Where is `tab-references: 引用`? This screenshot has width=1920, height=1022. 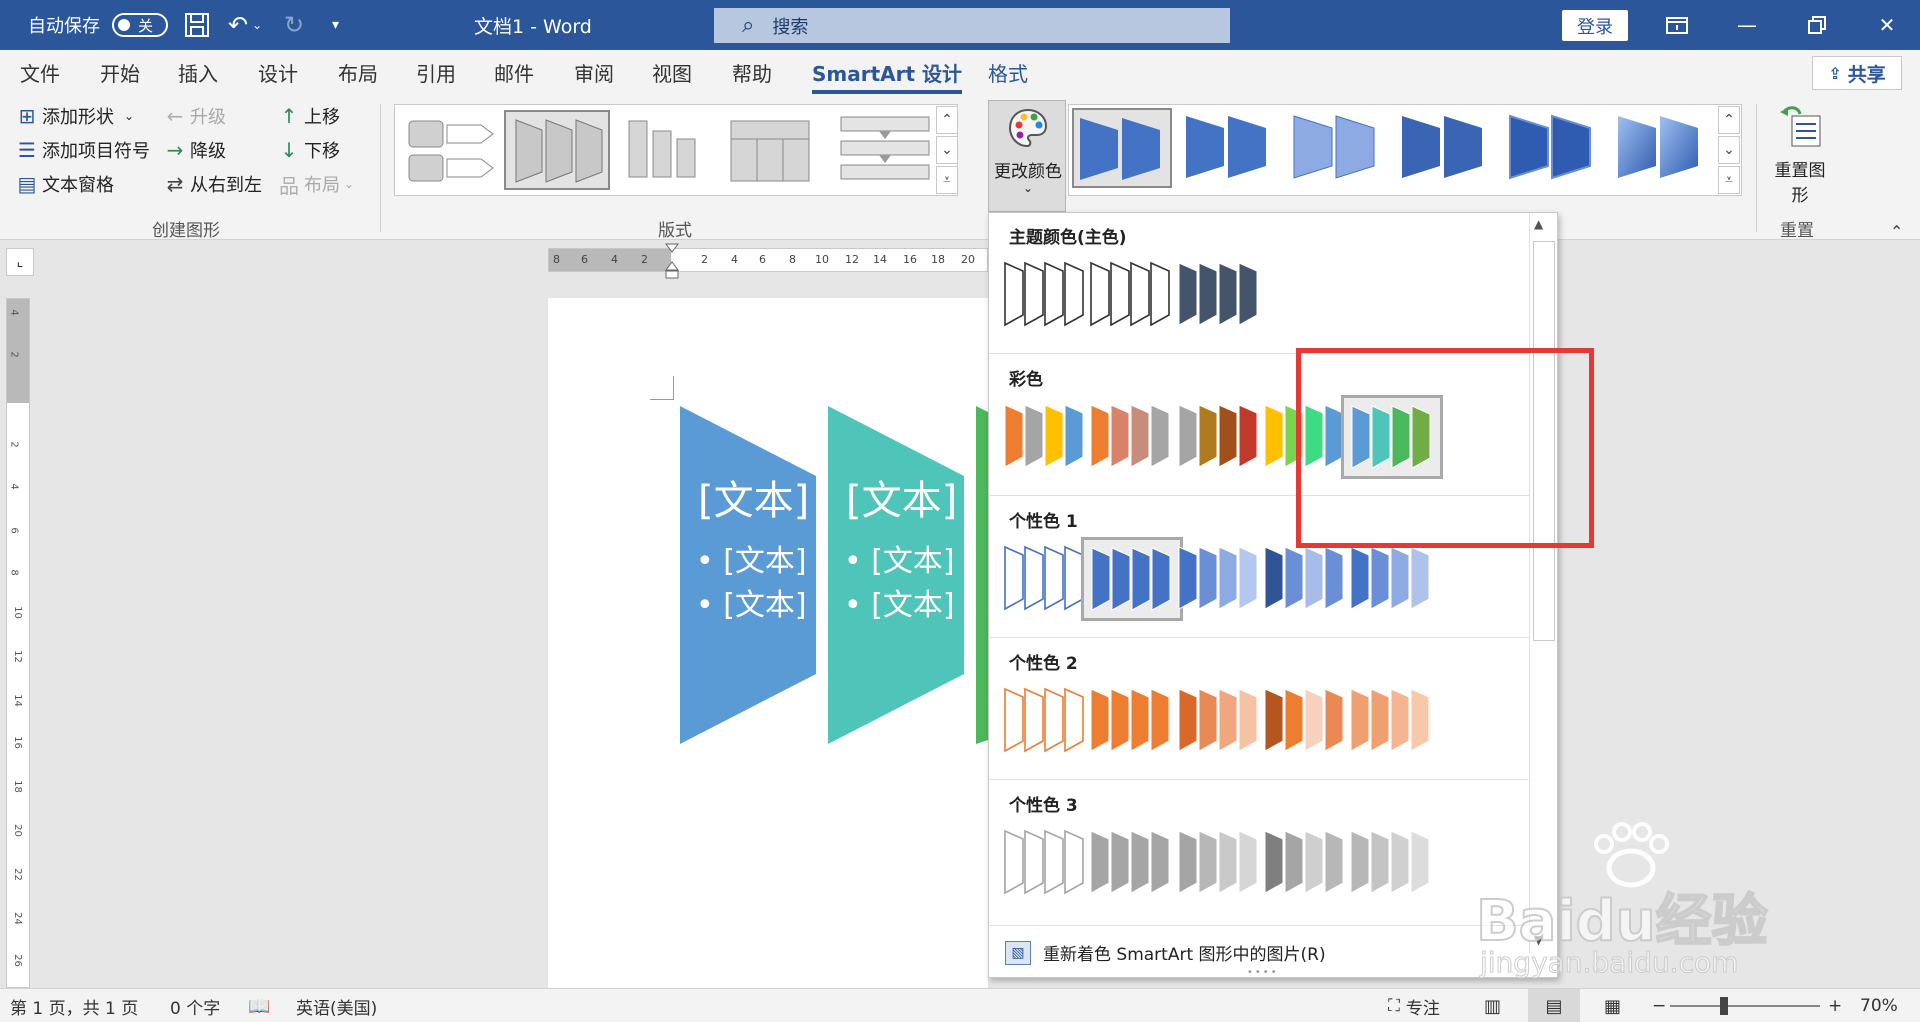
tab-references: 引用 is located at coordinates (436, 72).